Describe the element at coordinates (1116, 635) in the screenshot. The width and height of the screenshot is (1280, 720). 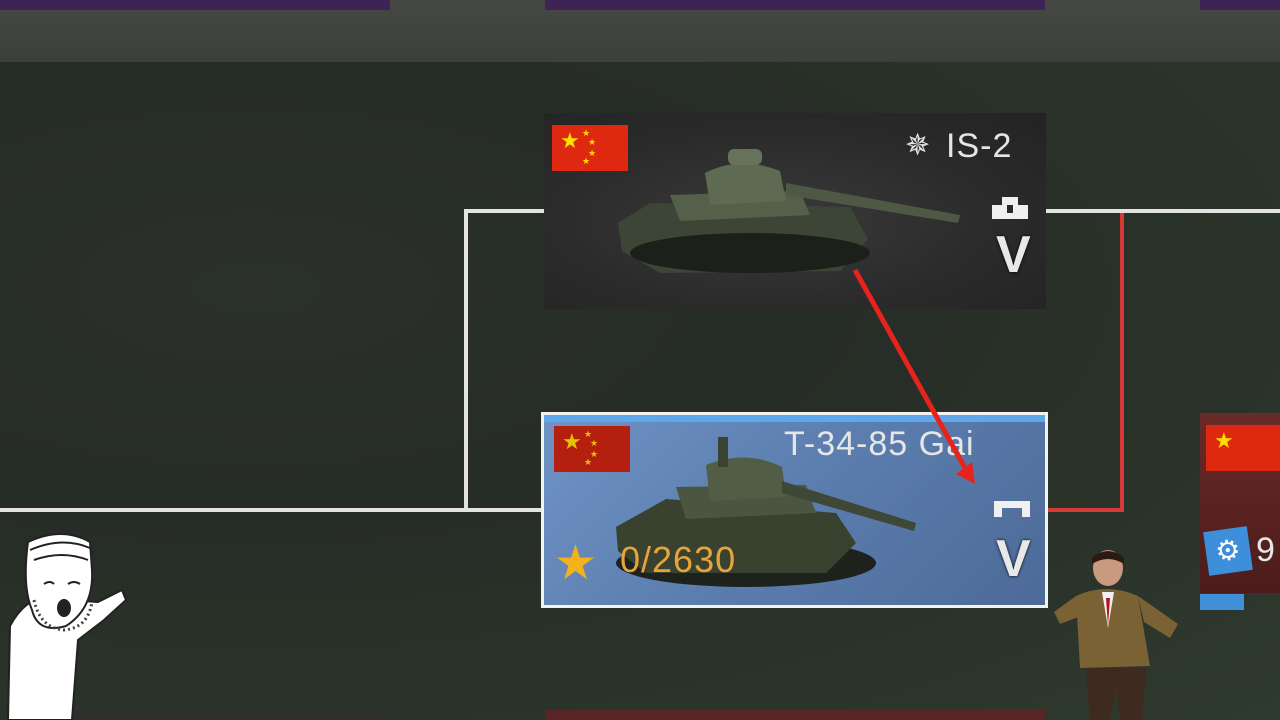
I see `man-checking-watch-icon` at that location.